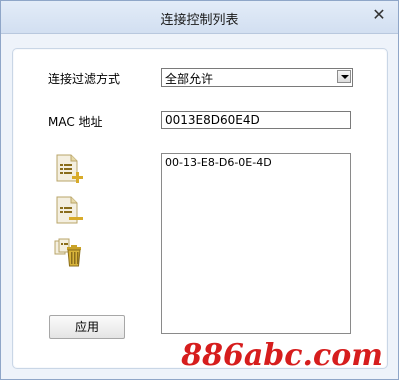 This screenshot has height=380, width=399. I want to click on chevron-down-icon, so click(344, 76).